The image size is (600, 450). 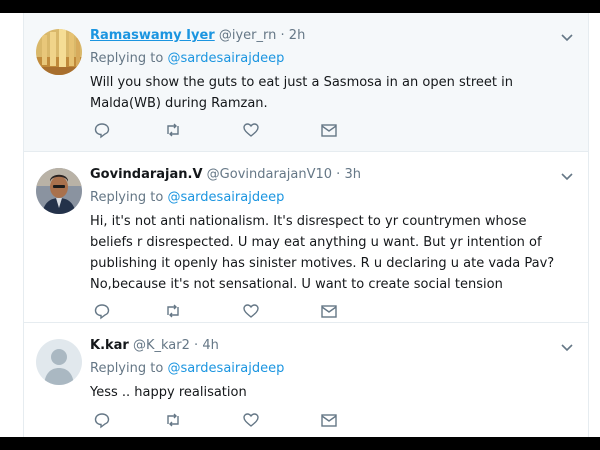 I want to click on tweet-time: 4h, so click(x=210, y=345).